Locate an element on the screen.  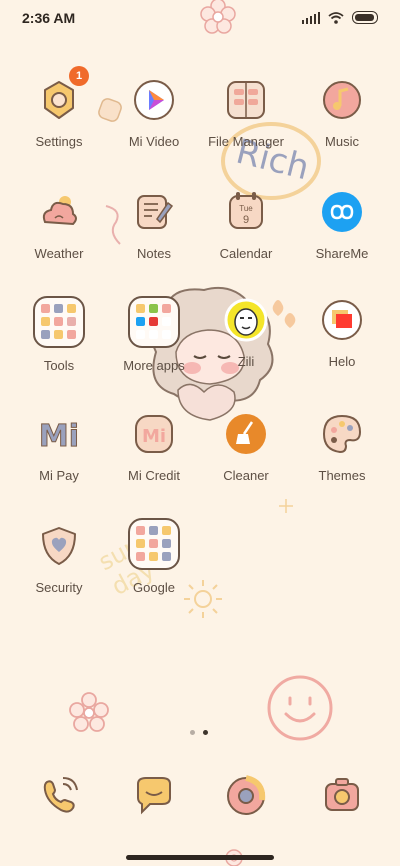
dock-browser is located at coordinates (246, 798).